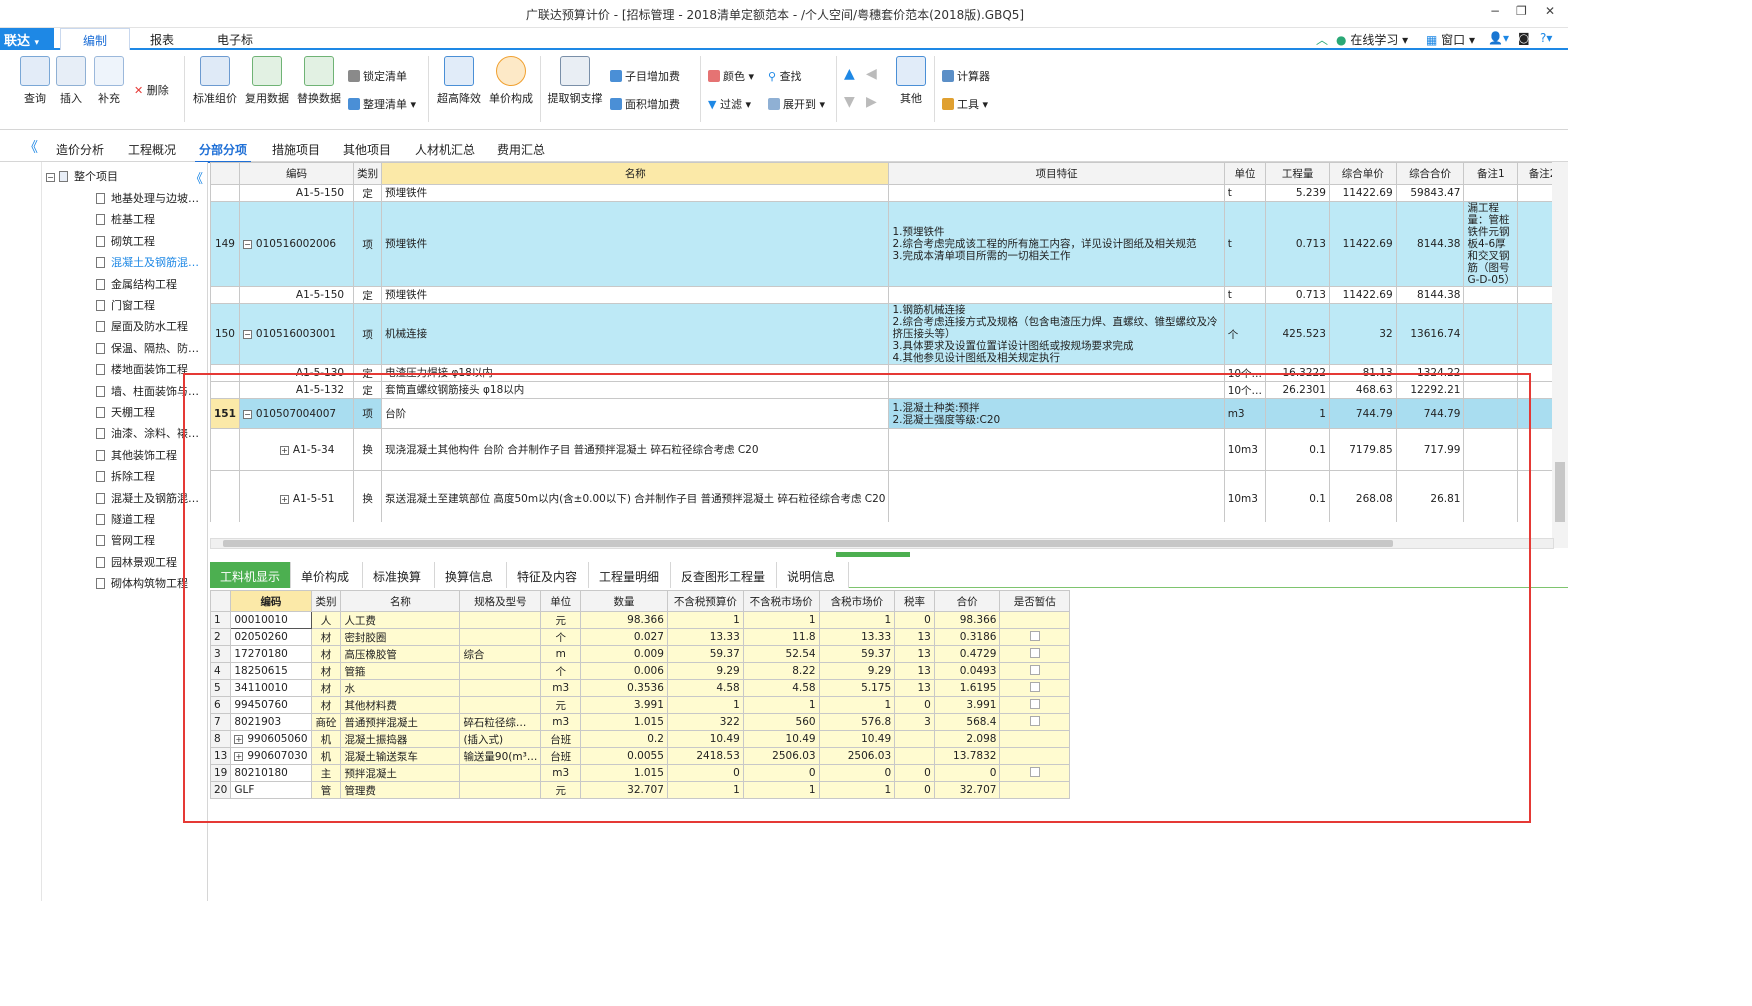 The height and width of the screenshot is (1006, 1752). Describe the element at coordinates (624, 739) in the screenshot. I see `resource-qty: 0.2` at that location.